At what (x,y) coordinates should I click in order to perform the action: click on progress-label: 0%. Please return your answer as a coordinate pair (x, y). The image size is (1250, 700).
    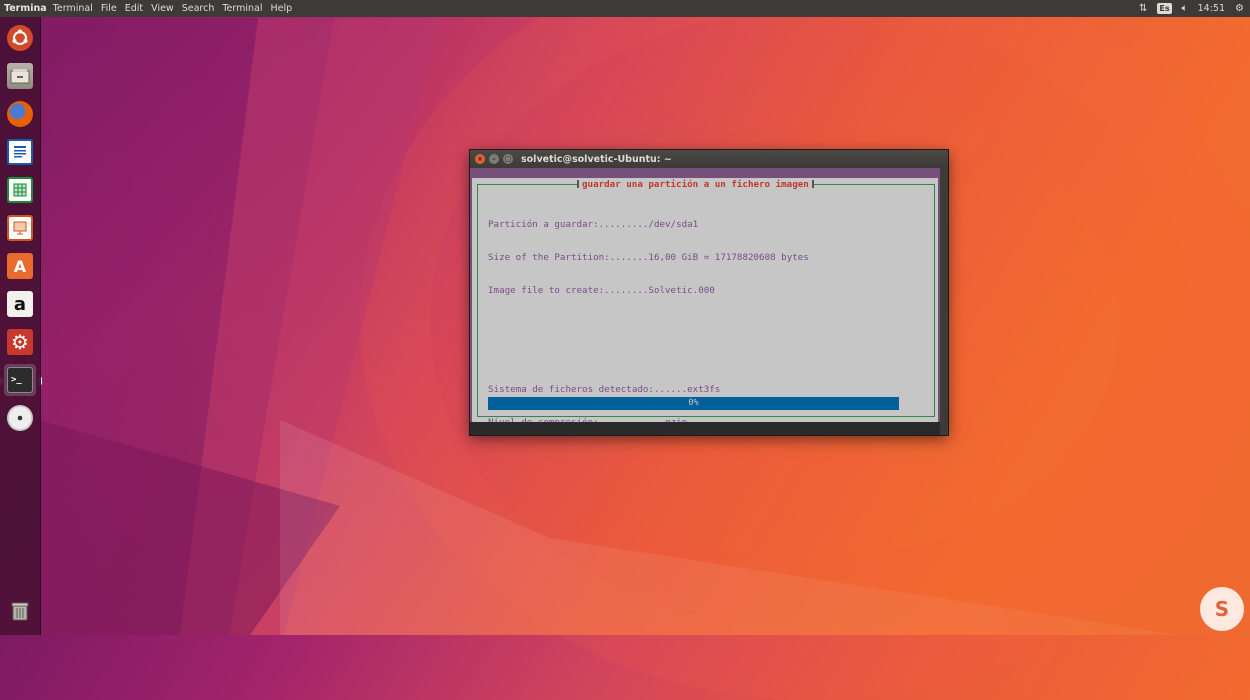
    Looking at the image, I should click on (693, 403).